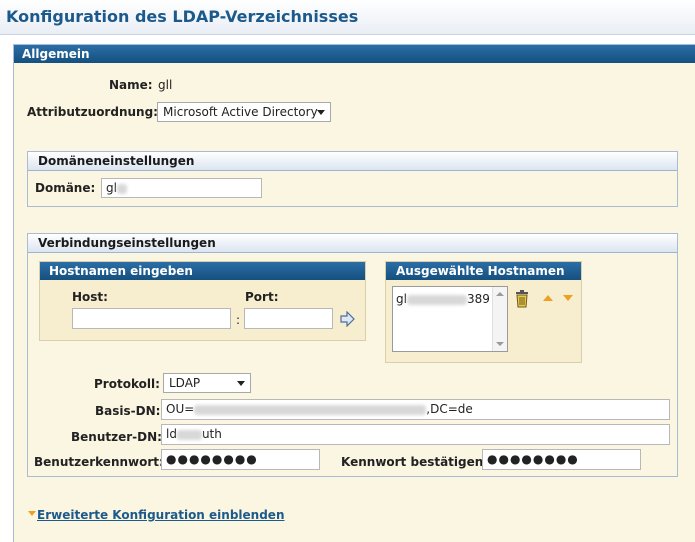 The height and width of the screenshot is (542, 695). I want to click on basedn-prefix: OU=, so click(180, 409).